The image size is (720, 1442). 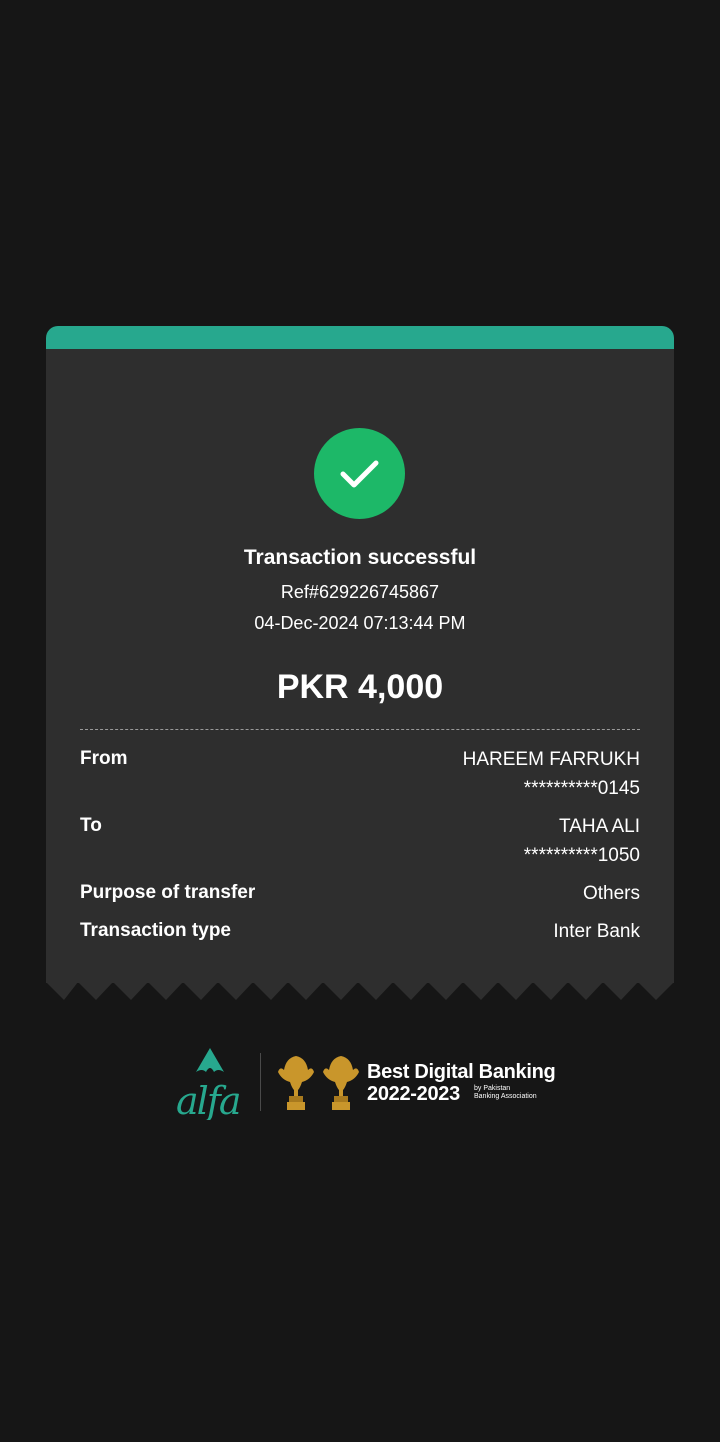 What do you see at coordinates (596, 931) in the screenshot?
I see `transaction-type-value: Inter Bank` at bounding box center [596, 931].